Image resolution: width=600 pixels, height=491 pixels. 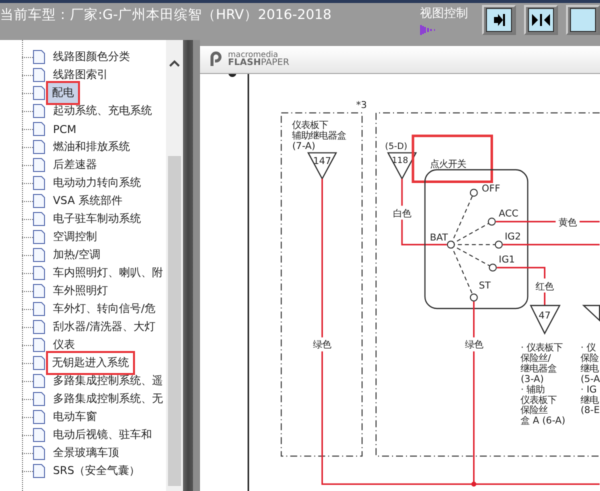 I want to click on relay-box-label: (7-A), so click(x=304, y=146).